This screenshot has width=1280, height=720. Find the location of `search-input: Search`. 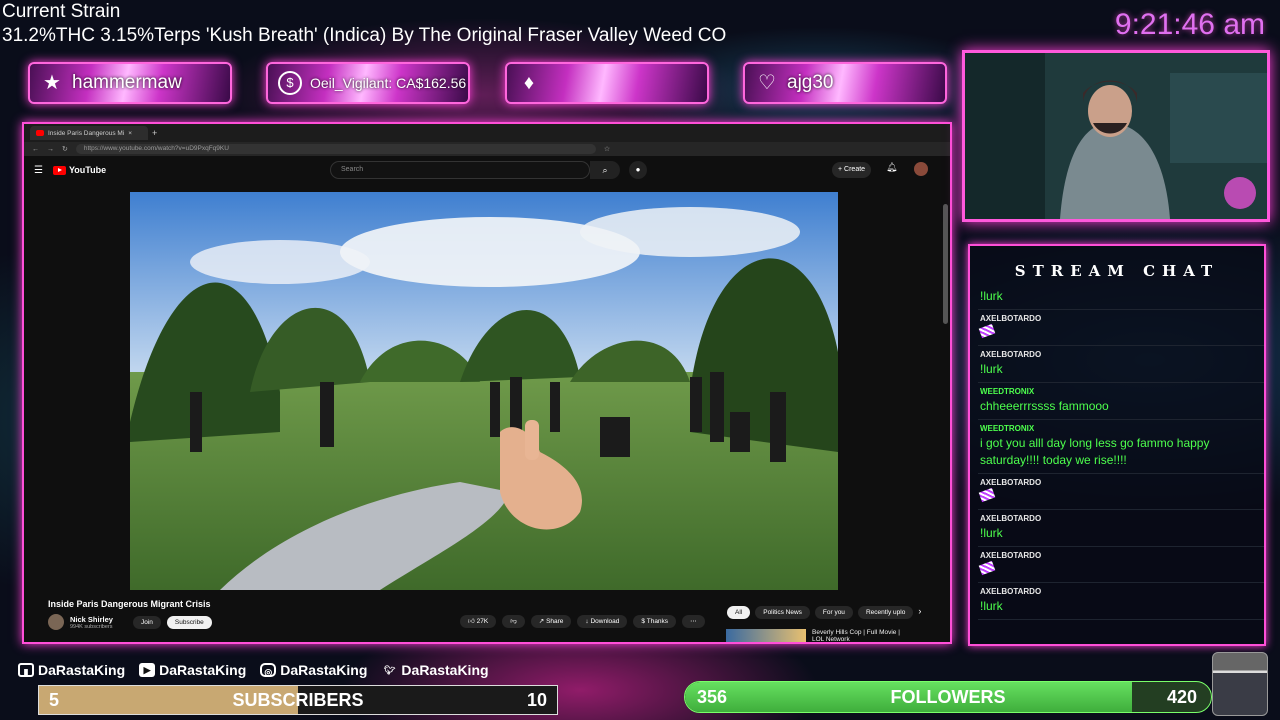

search-input: Search is located at coordinates (460, 170).